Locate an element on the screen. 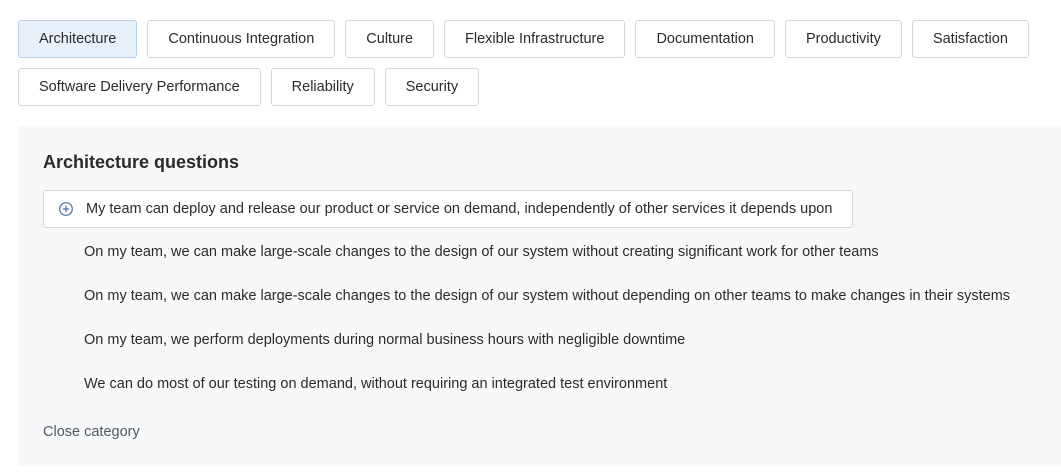  category-chip-documentation: Documentation is located at coordinates (705, 39).